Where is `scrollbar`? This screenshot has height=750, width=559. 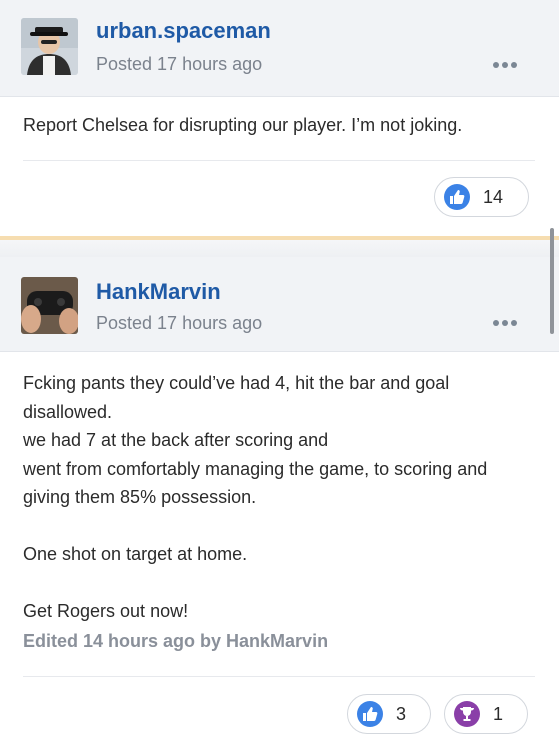 scrollbar is located at coordinates (552, 281).